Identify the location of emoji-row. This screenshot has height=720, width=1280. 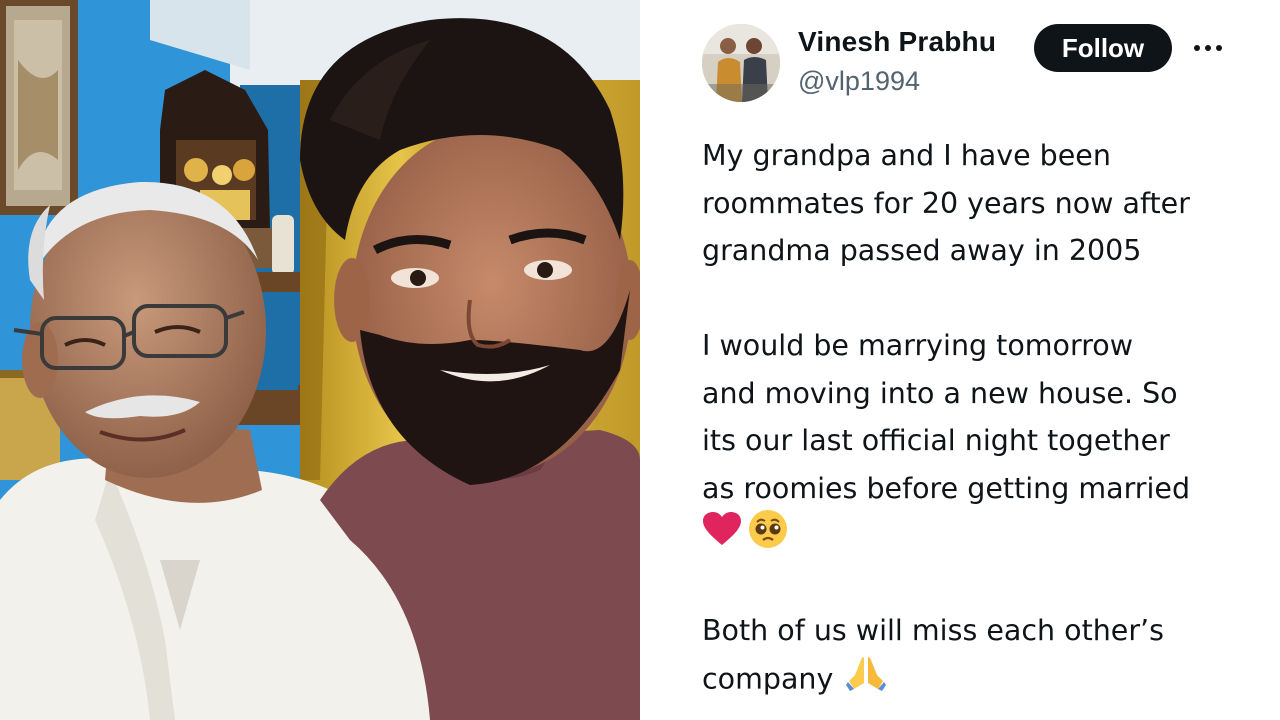
(982, 535).